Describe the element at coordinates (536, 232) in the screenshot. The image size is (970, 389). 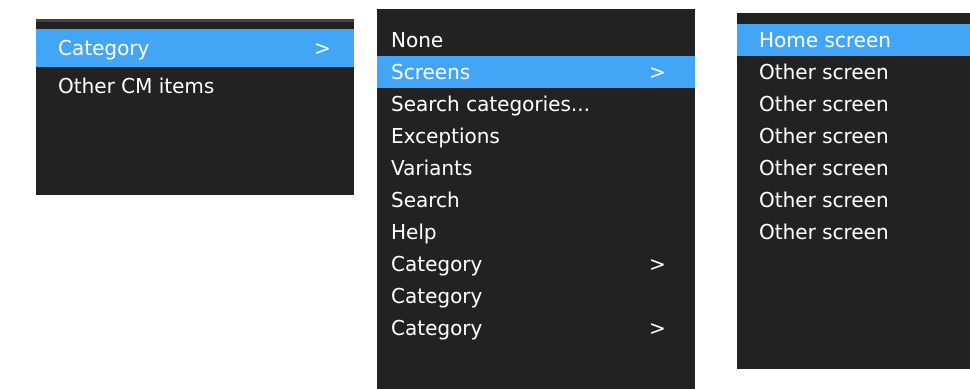
I see `menu-item-help: Help` at that location.